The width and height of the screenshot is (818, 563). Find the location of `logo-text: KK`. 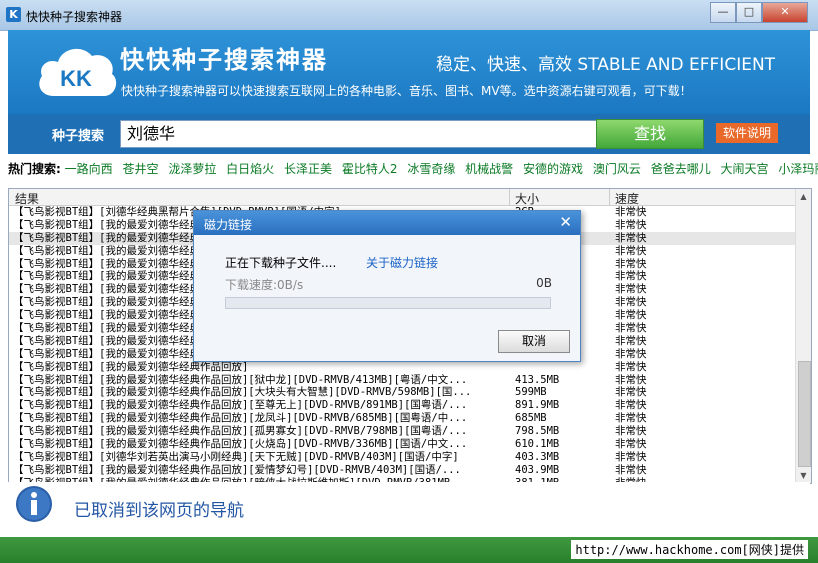

logo-text: KK is located at coordinates (76, 78).